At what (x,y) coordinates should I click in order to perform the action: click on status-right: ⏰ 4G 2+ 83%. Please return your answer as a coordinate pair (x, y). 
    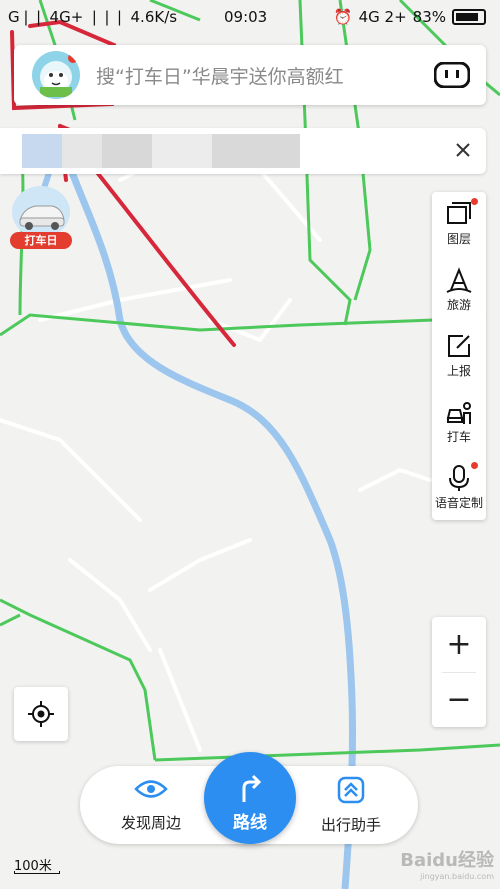
    Looking at the image, I should click on (410, 17).